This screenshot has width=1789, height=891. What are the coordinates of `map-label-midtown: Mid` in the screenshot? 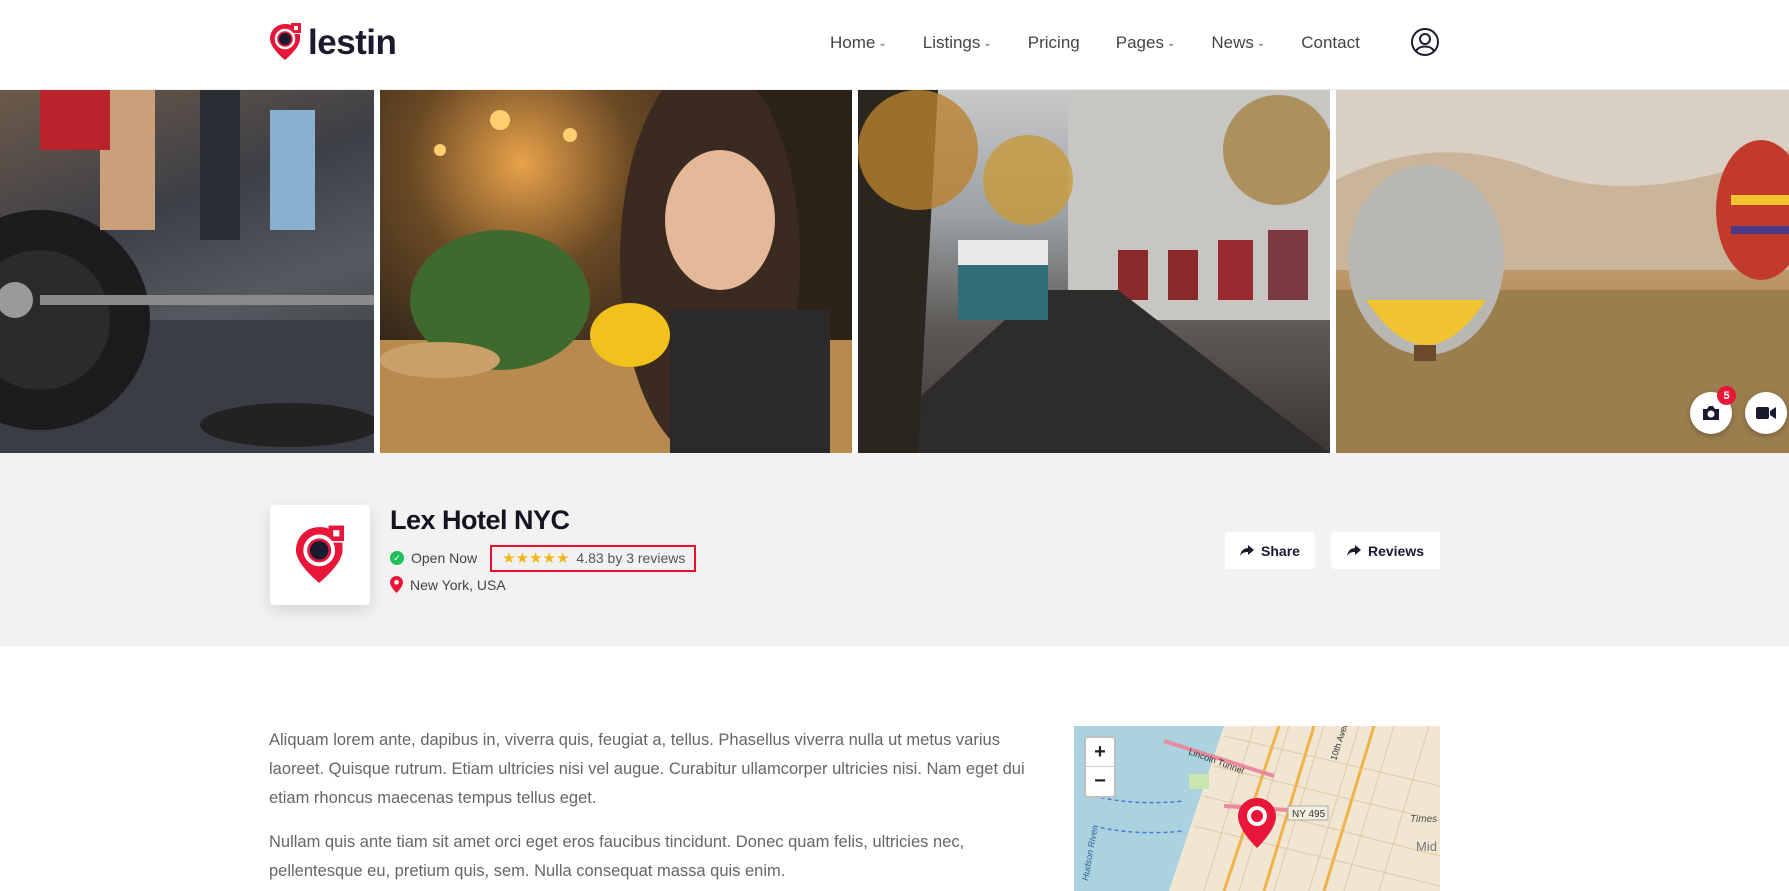 It's located at (1426, 846).